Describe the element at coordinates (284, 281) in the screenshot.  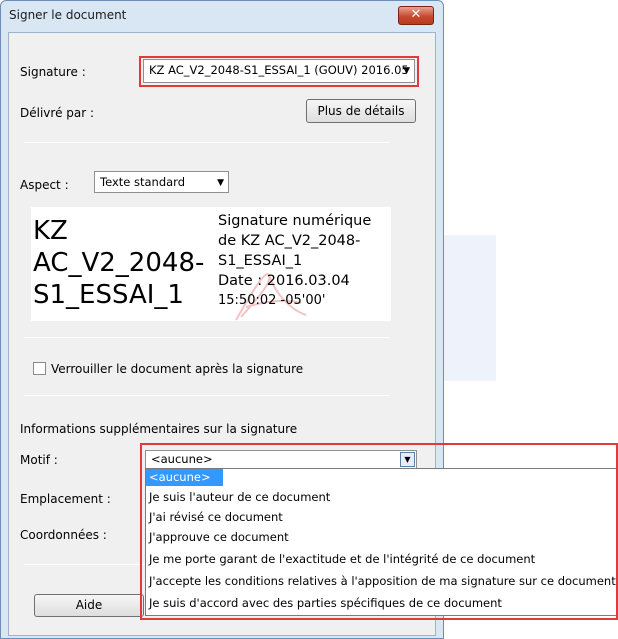
I see `preview-info-line: Date : 2016.03.04` at that location.